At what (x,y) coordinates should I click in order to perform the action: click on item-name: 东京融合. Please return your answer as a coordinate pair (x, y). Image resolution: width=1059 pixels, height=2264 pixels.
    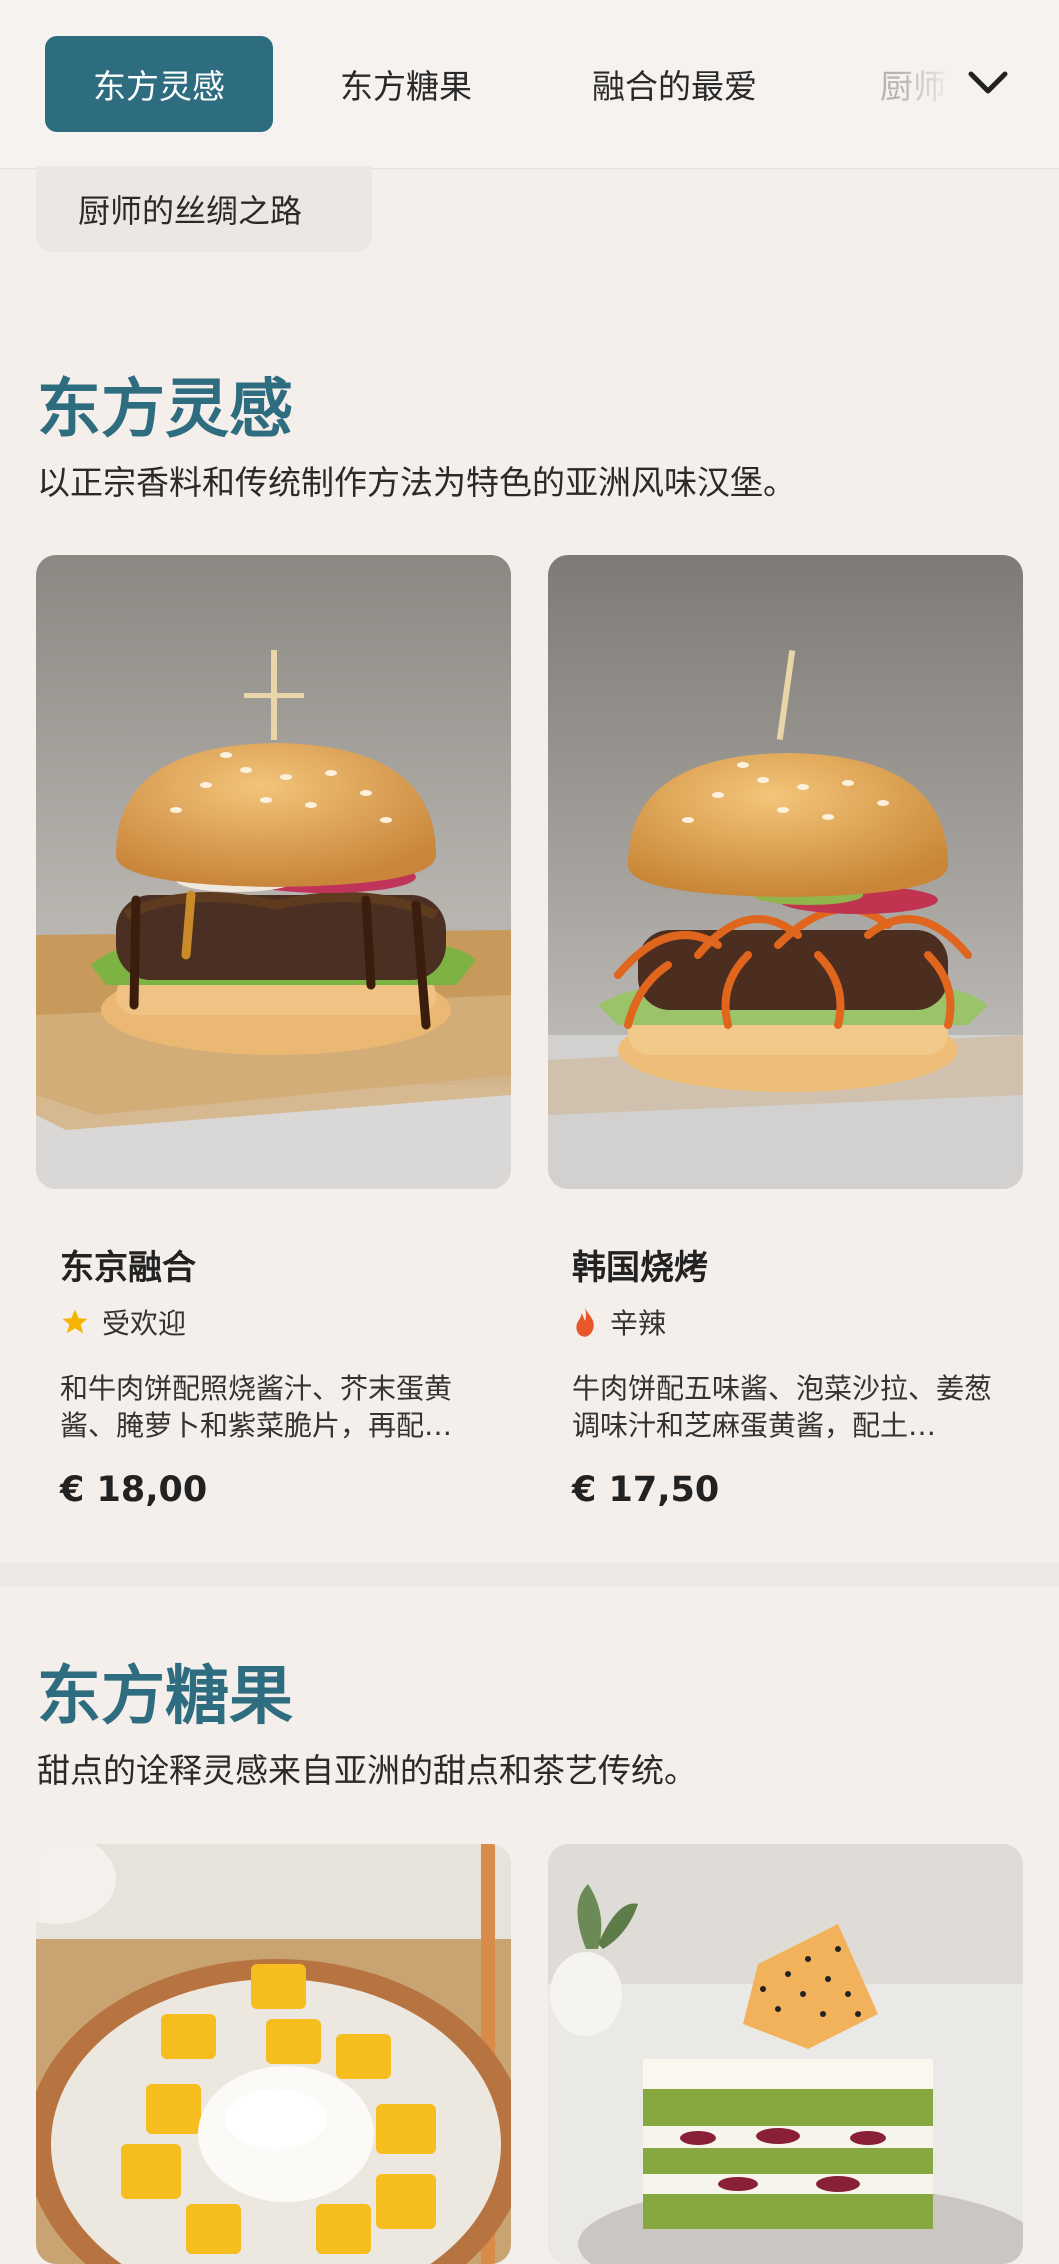
    Looking at the image, I should click on (128, 1268).